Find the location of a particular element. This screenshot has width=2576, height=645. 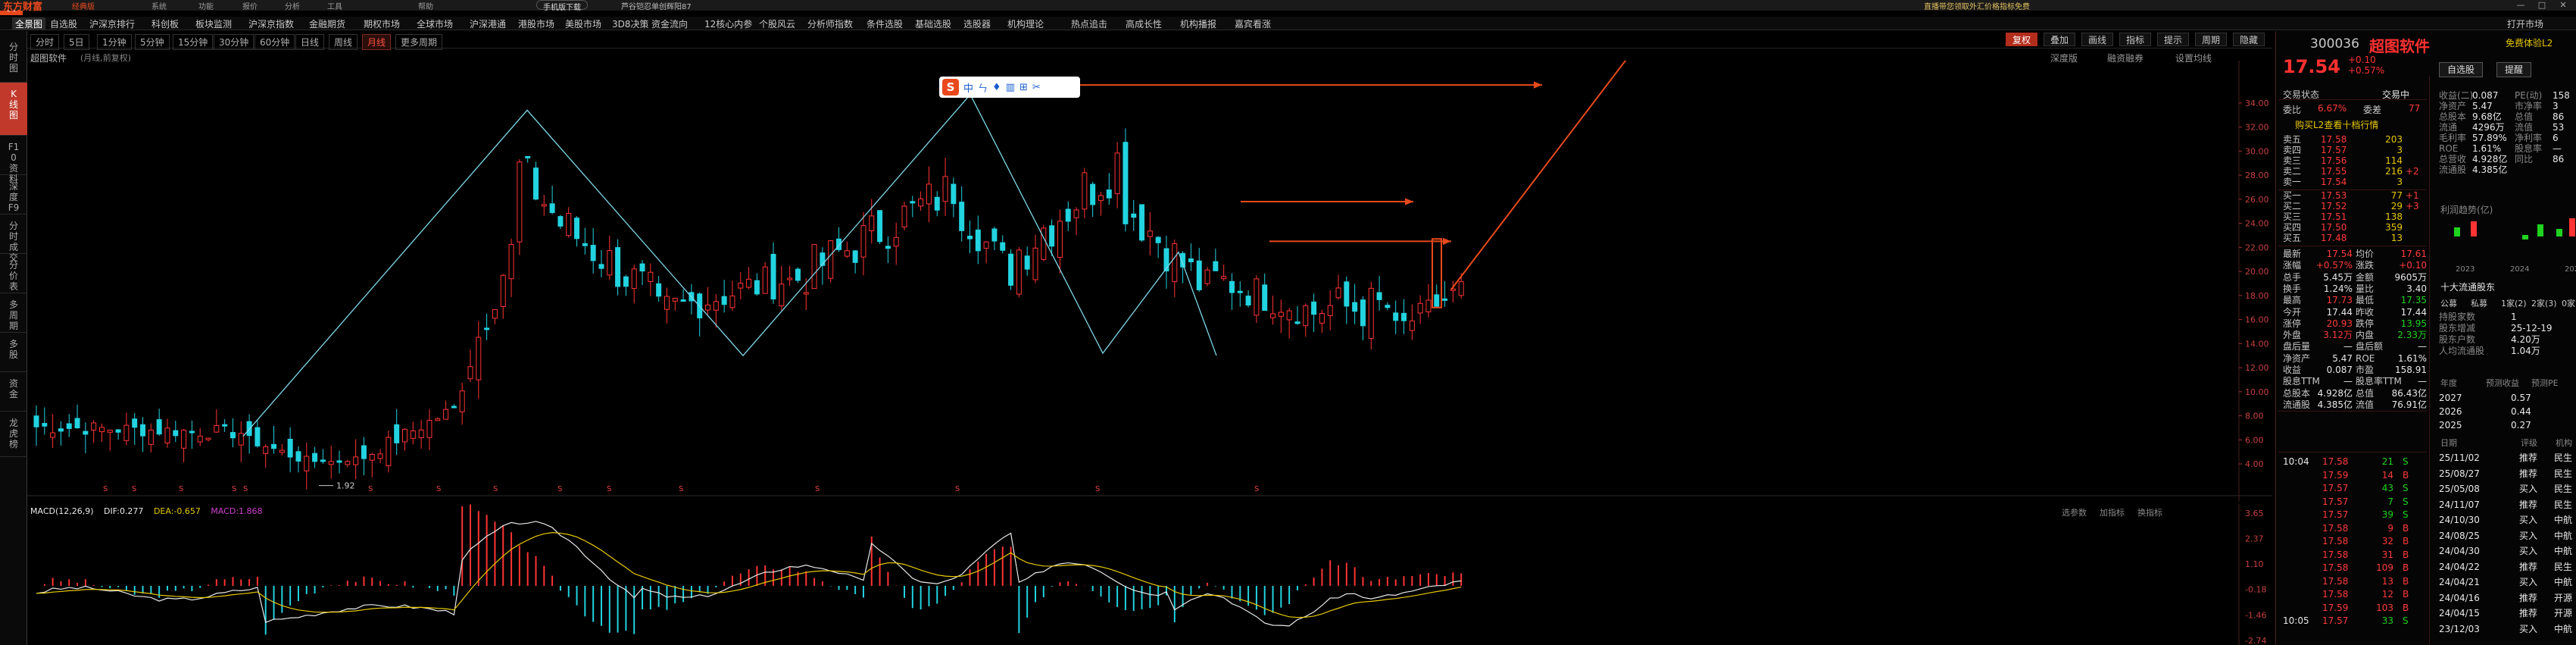

ad-banner-right: 直播带您领取外汇价格指标免费 is located at coordinates (1977, 5).